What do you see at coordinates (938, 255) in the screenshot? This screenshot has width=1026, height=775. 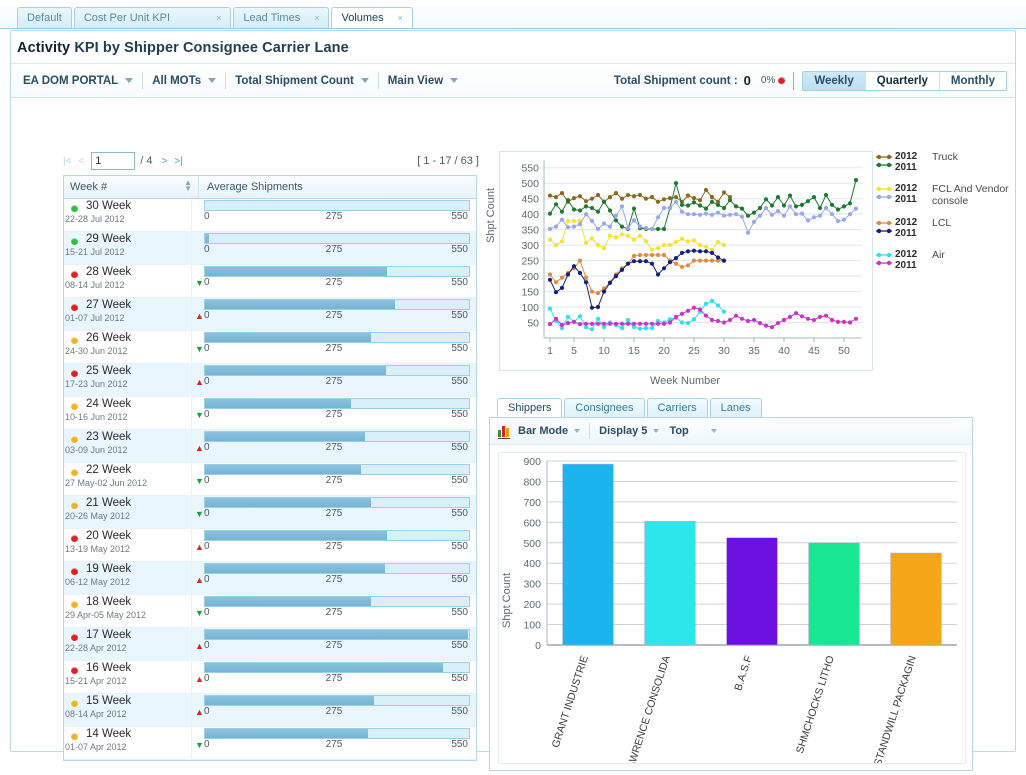 I see `legend-series-name: Air` at bounding box center [938, 255].